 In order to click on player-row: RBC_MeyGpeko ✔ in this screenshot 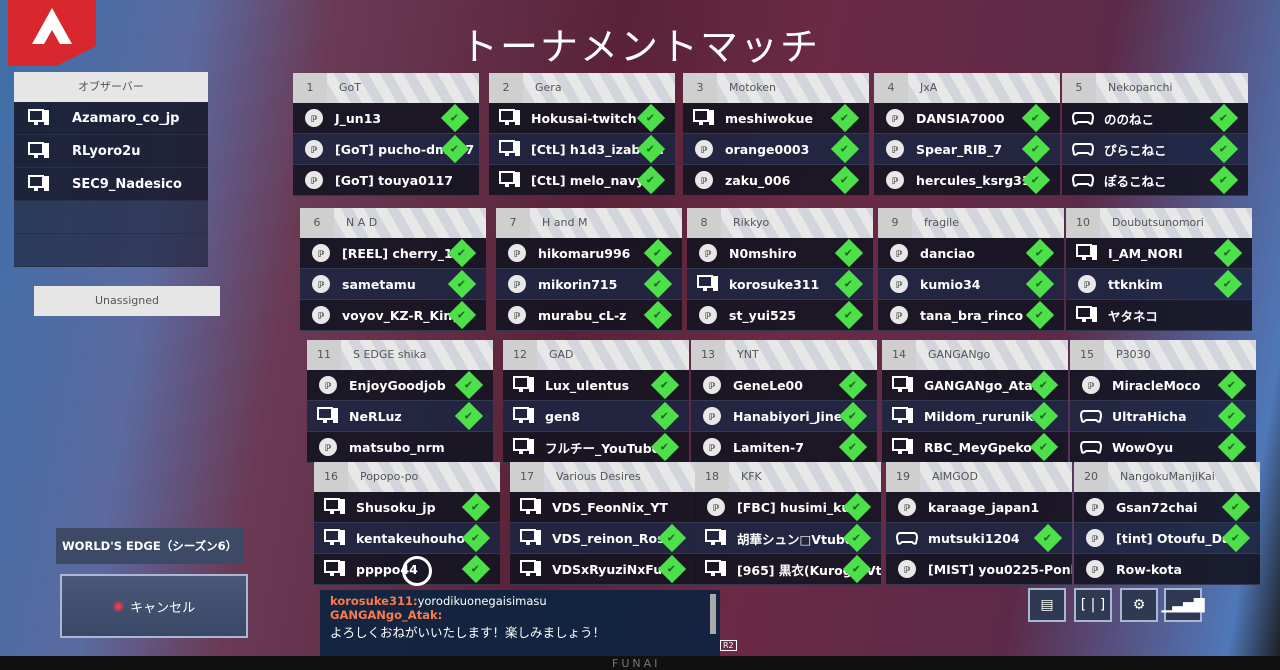, I will do `click(975, 447)`.